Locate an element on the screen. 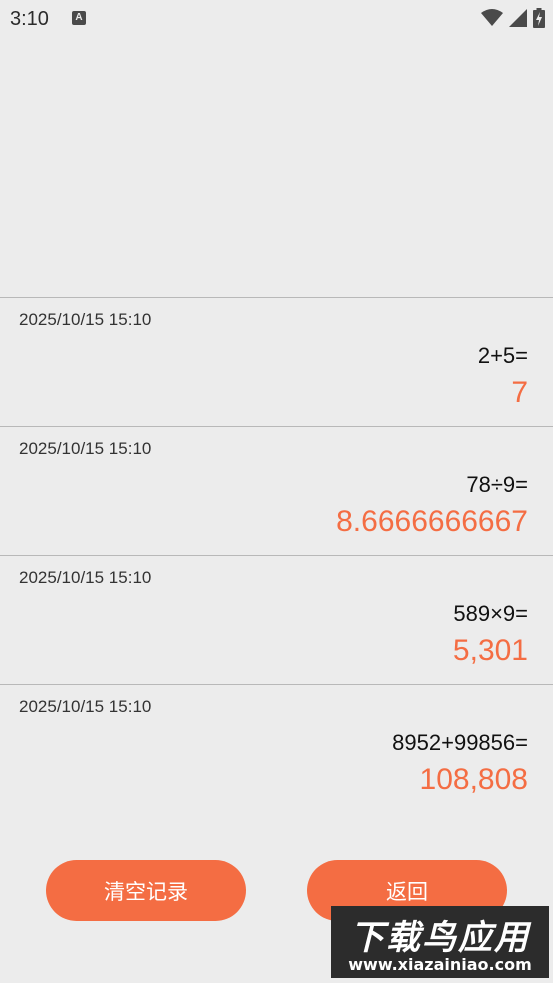 The image size is (553, 983). record-expression: 2+5= is located at coordinates (502, 355).